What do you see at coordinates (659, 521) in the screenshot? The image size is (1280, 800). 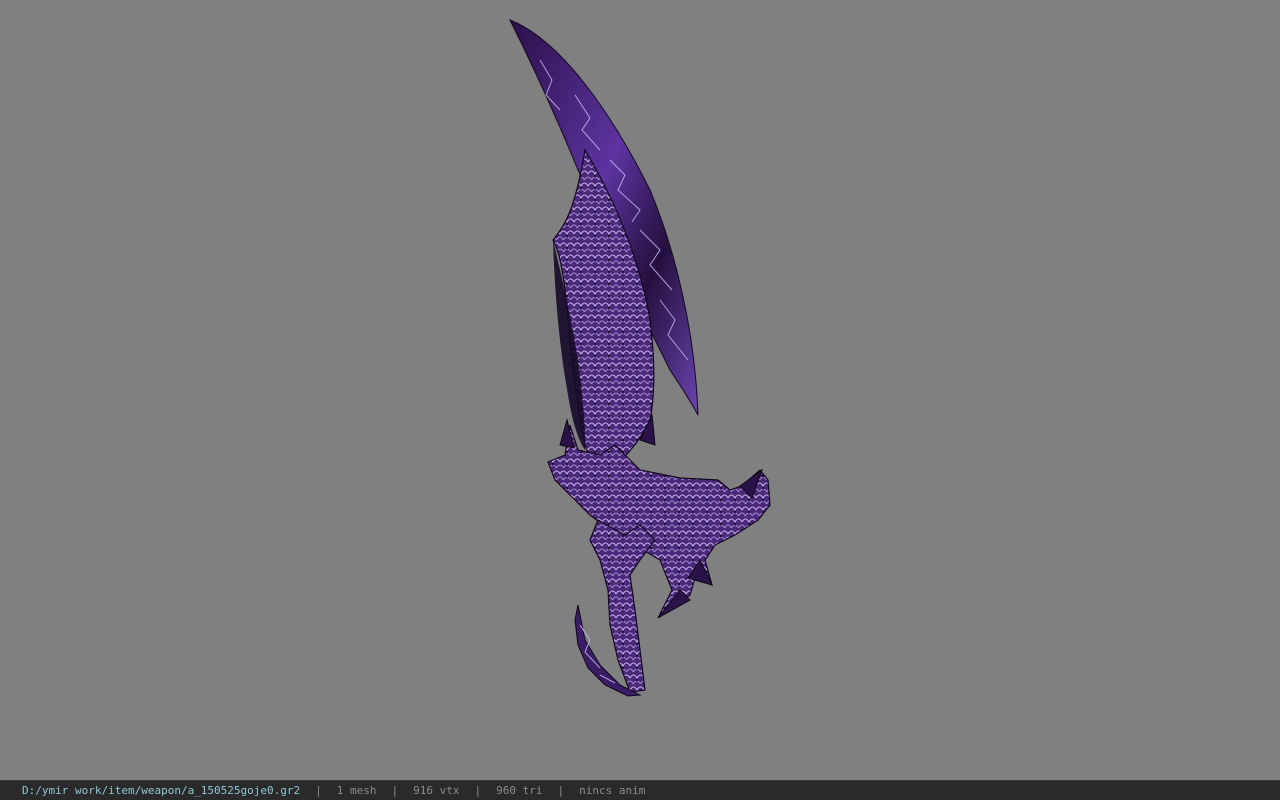 I see `crossguard` at bounding box center [659, 521].